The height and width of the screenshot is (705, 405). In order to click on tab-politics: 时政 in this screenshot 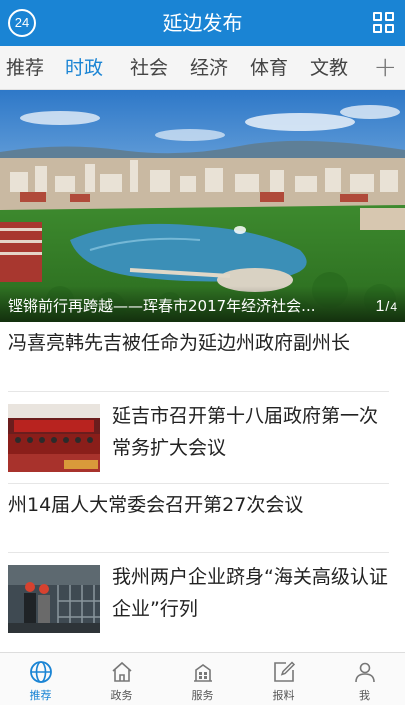, I will do `click(84, 68)`.